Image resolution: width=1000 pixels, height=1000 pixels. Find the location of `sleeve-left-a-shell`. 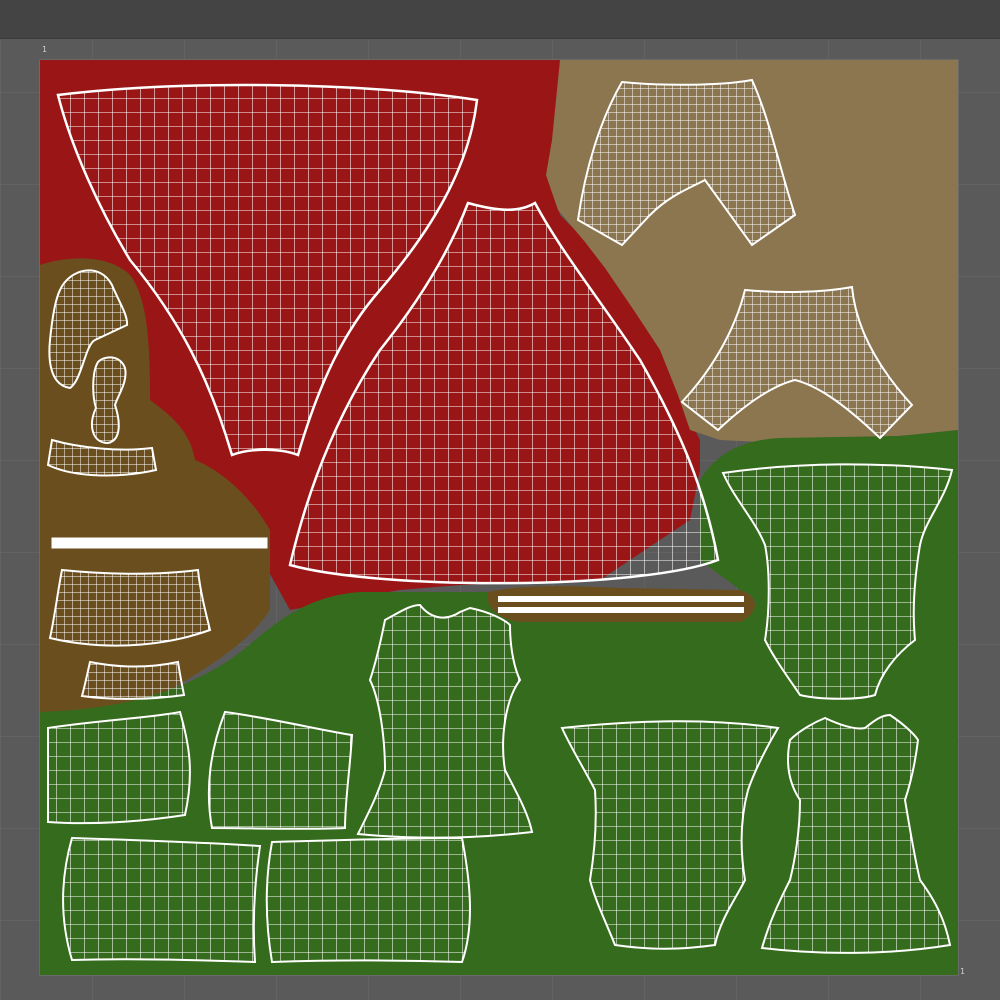

sleeve-left-a-shell is located at coordinates (119, 767).